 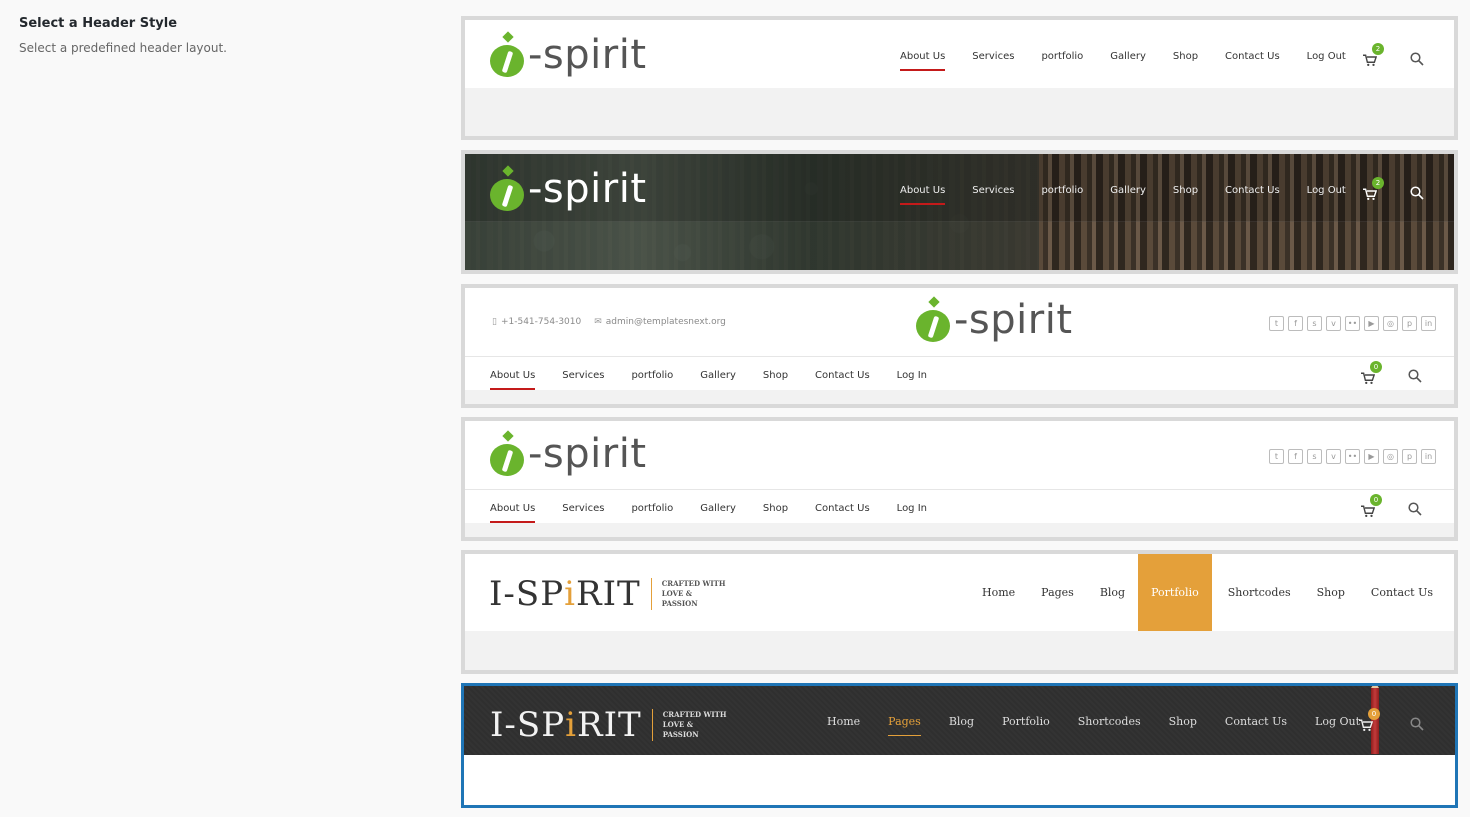 I want to click on vine-icon: v, so click(x=1333, y=456).